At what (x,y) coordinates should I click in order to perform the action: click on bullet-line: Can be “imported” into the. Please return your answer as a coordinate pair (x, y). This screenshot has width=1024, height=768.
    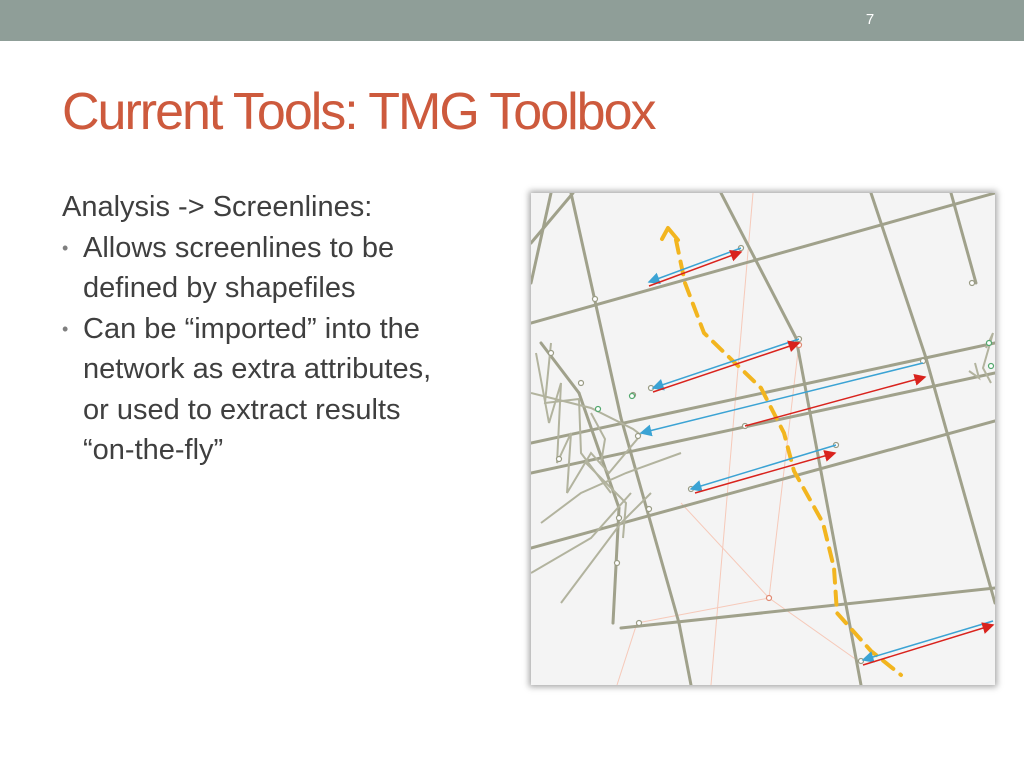
    Looking at the image, I should click on (251, 328).